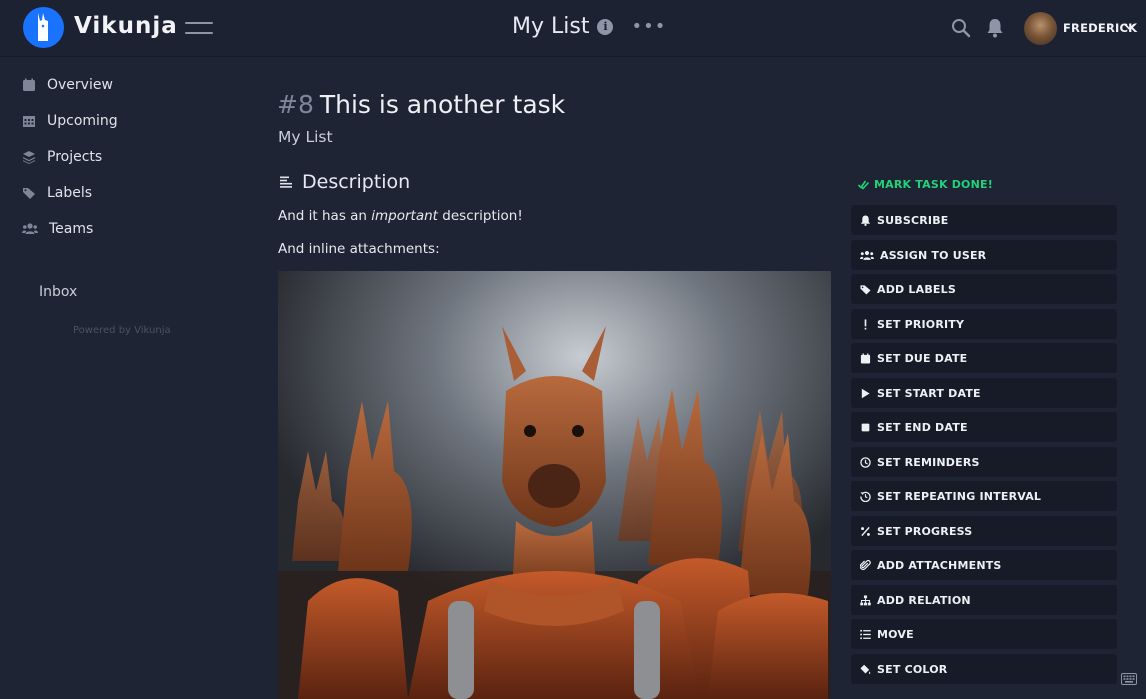 The width and height of the screenshot is (1146, 699). I want to click on percent-icon, so click(865, 531).